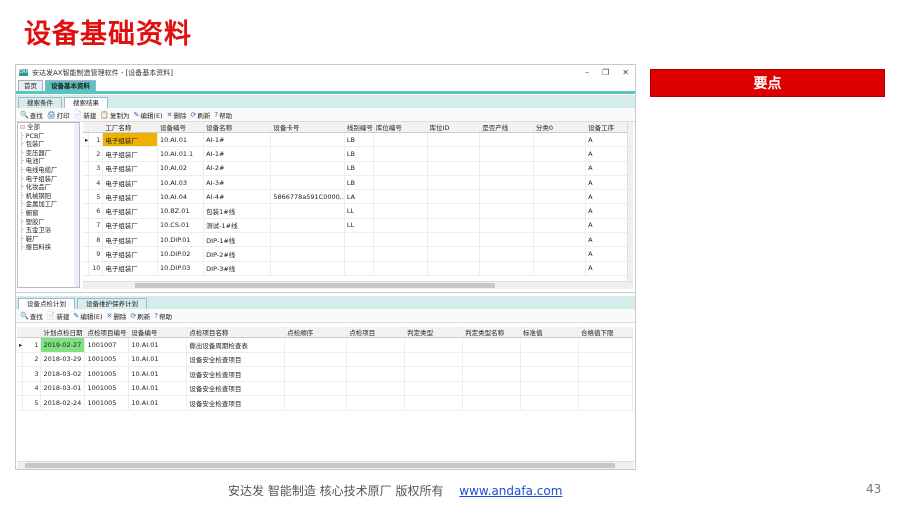 This screenshot has width=907, height=509. Describe the element at coordinates (107, 345) in the screenshot. I see `grid2-cell: 1001007` at that location.